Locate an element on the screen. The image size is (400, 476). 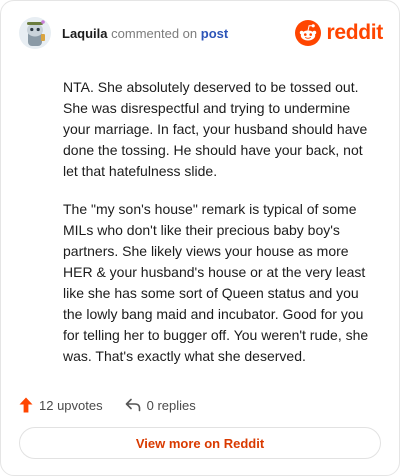
view-more-button: View more on Reddit is located at coordinates (200, 443).